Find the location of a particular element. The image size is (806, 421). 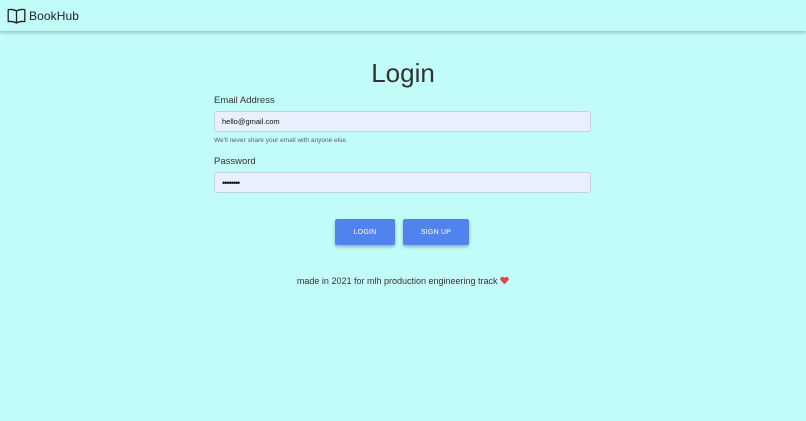

navbar: BookHub is located at coordinates (403, 15).